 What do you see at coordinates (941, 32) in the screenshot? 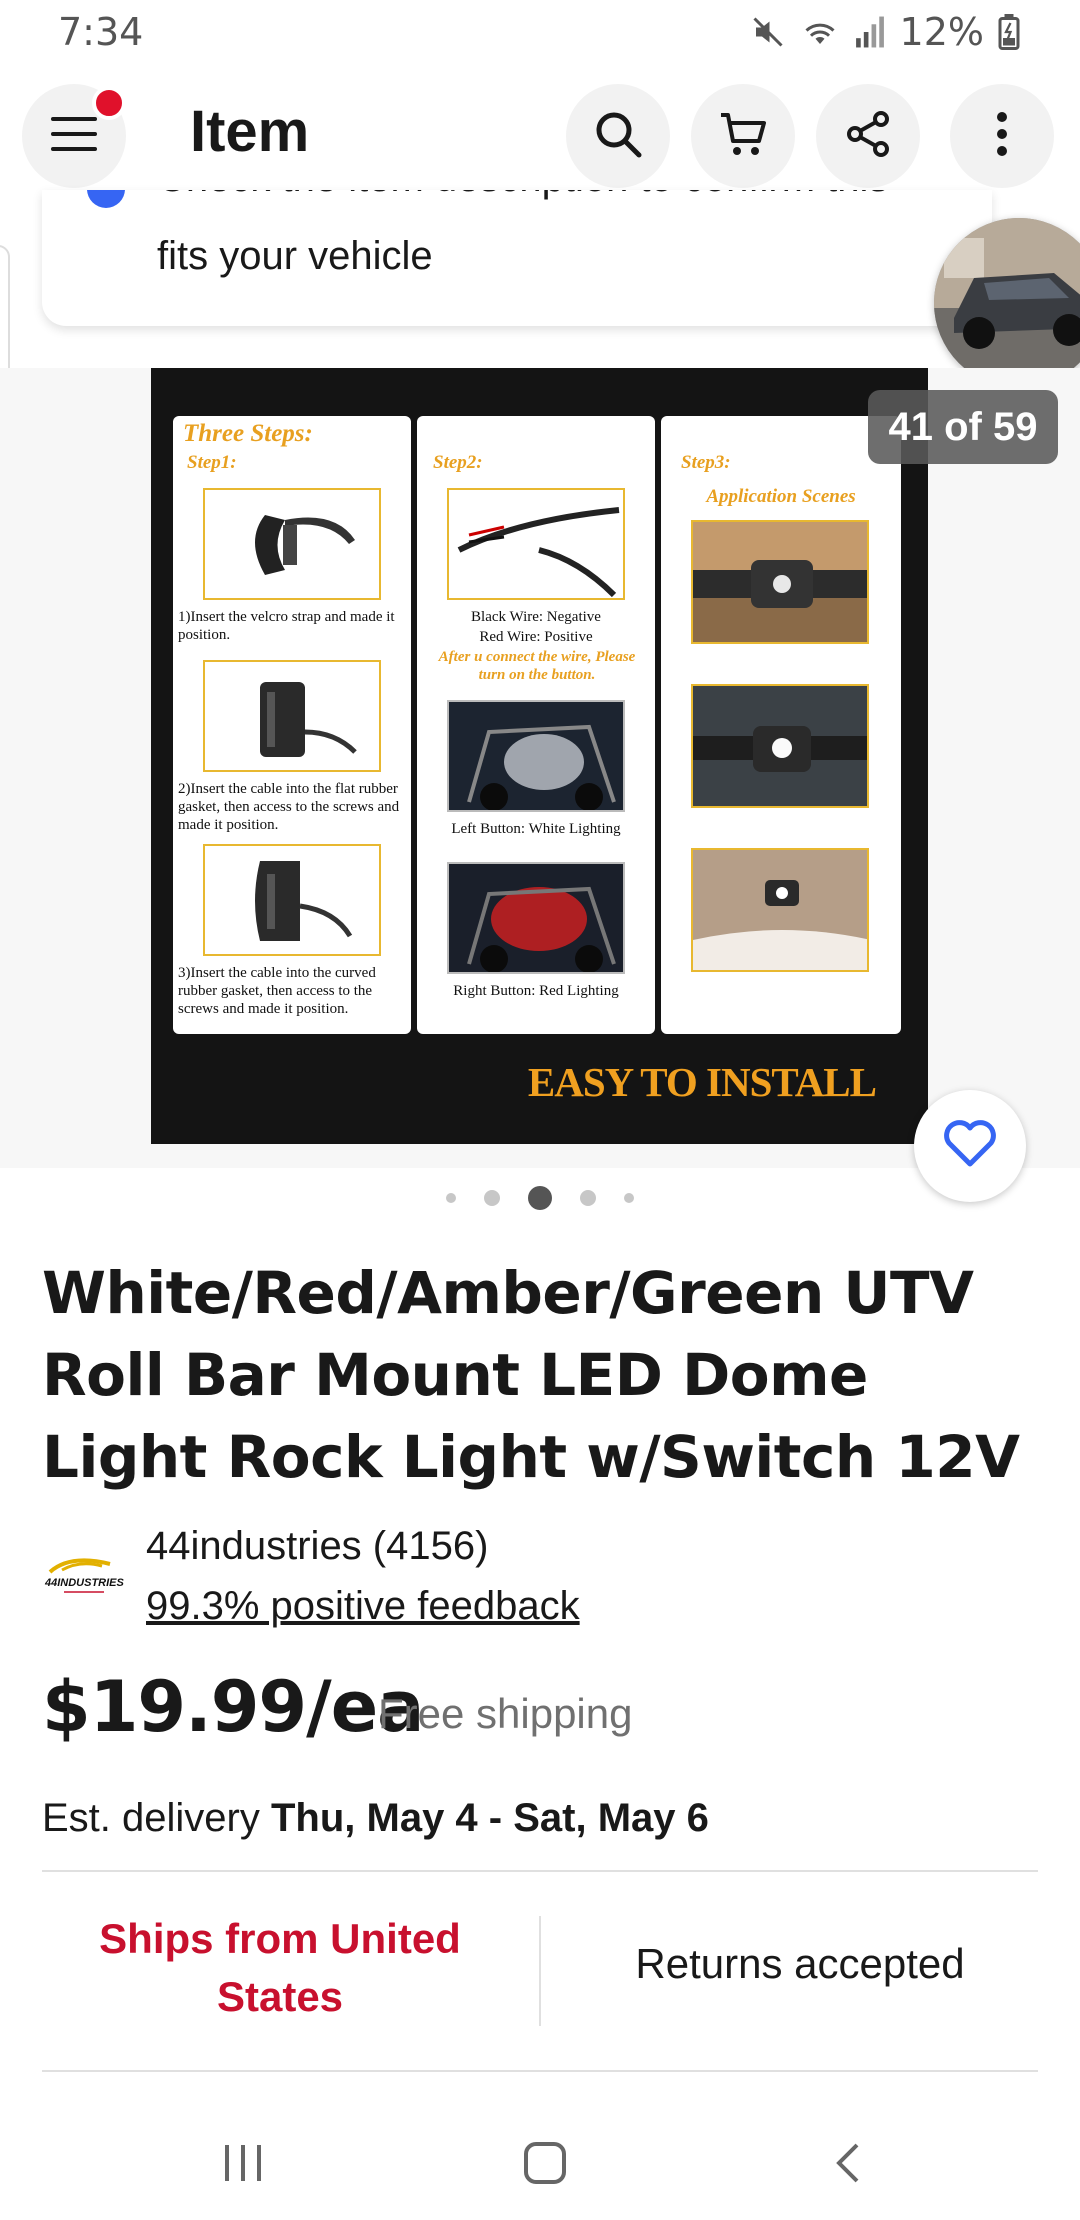
I see `battery-percent: 12%` at bounding box center [941, 32].